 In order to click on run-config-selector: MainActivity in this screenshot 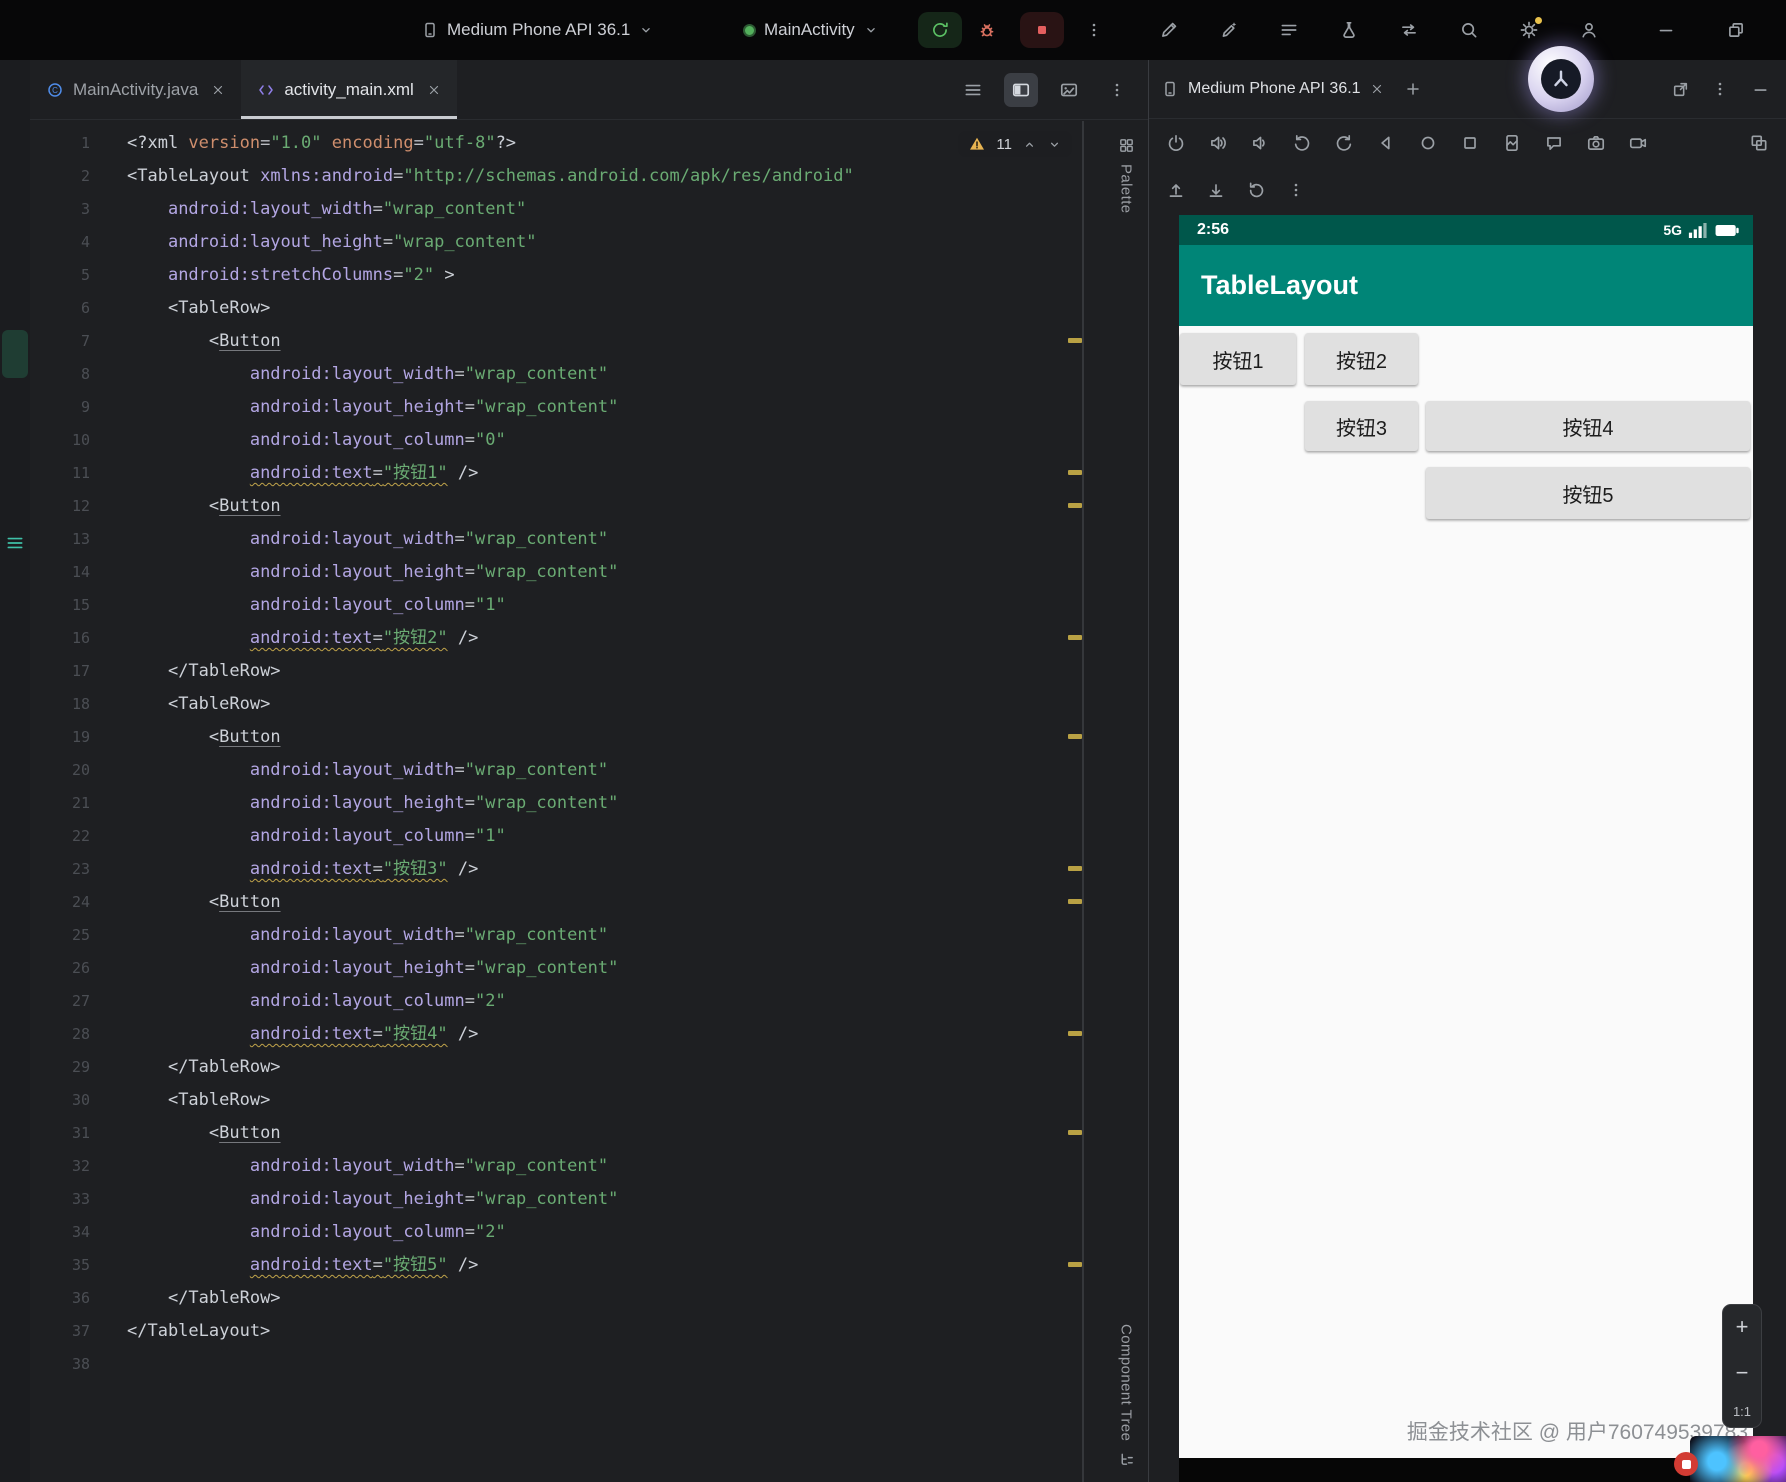, I will do `click(811, 30)`.